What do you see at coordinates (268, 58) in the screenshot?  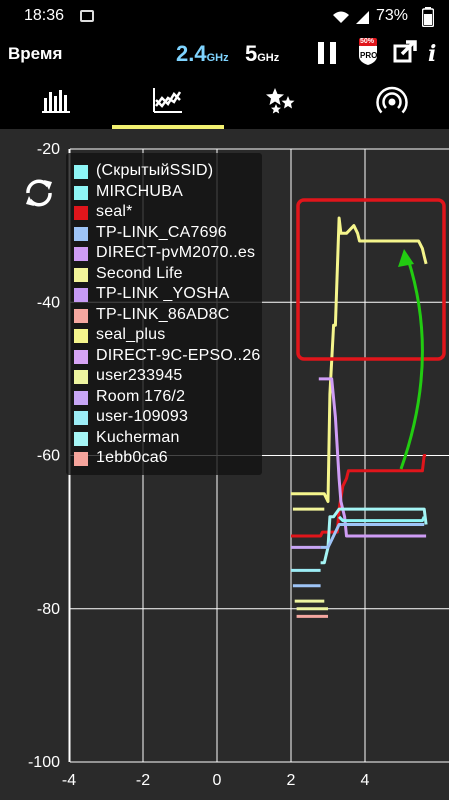 I see `band-5-unit: GHz` at bounding box center [268, 58].